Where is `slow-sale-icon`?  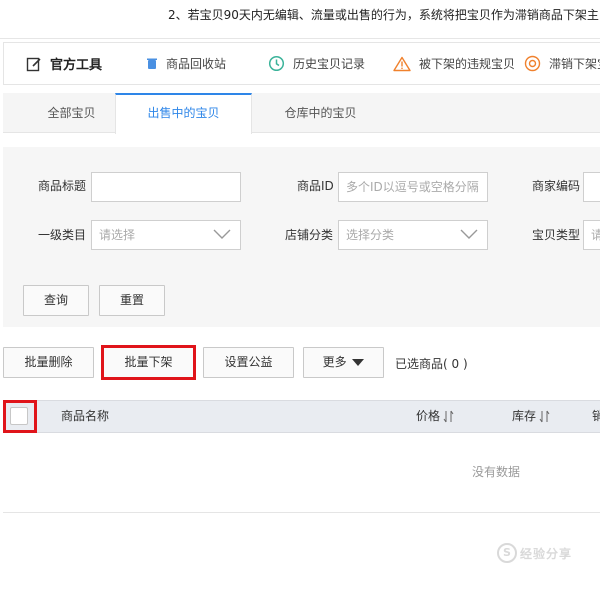
slow-sale-icon is located at coordinates (532, 63).